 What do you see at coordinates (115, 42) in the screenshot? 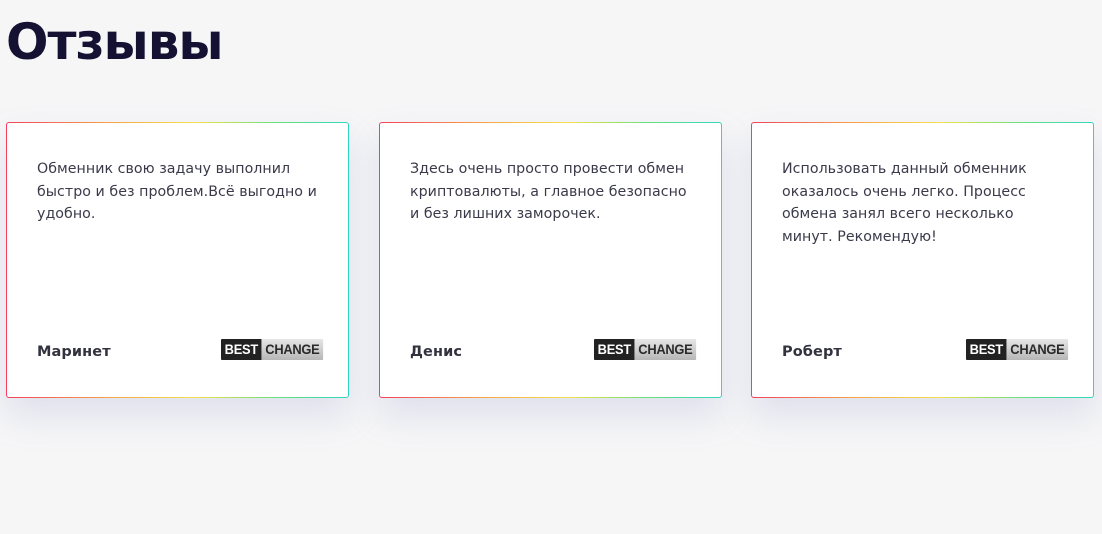
I see `section-title: Отзывы` at bounding box center [115, 42].